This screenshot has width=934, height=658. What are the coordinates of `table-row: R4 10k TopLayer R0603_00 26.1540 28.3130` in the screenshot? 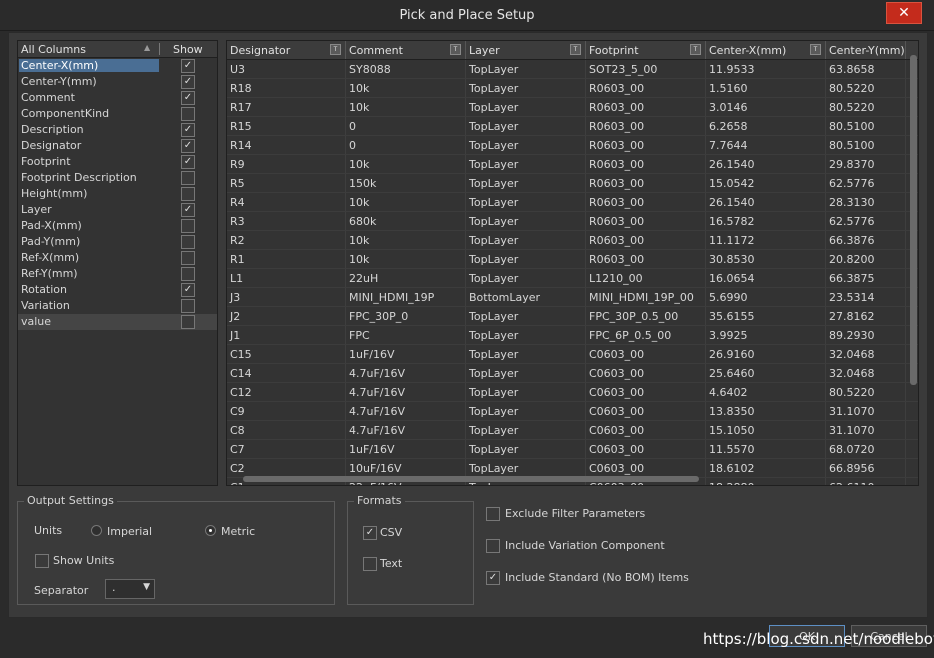 It's located at (572, 202).